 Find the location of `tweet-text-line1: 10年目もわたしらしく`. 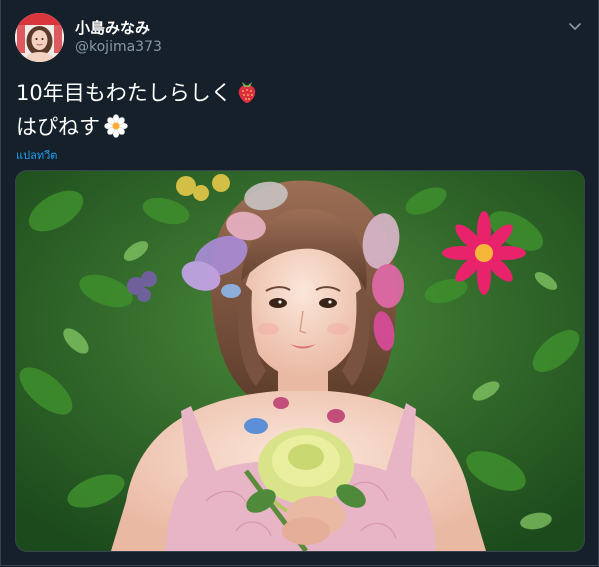

tweet-text-line1: 10年目もわたしらしく is located at coordinates (124, 93).